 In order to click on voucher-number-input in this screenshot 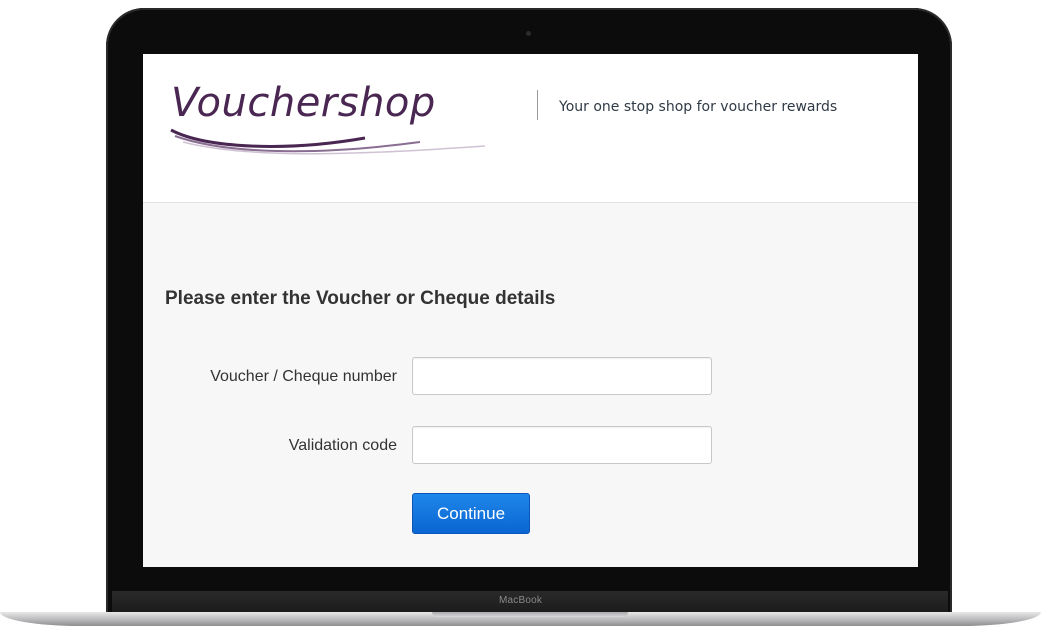, I will do `click(562, 376)`.